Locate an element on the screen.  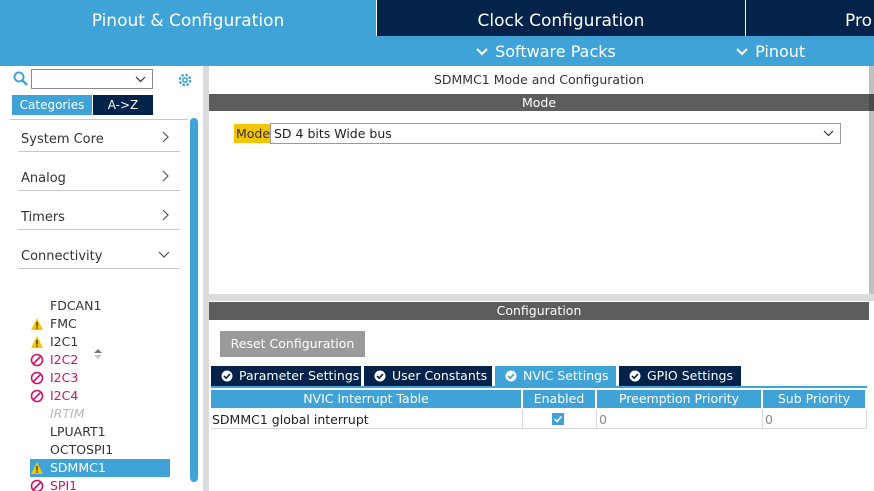
table-cell-enabled is located at coordinates (560, 419).